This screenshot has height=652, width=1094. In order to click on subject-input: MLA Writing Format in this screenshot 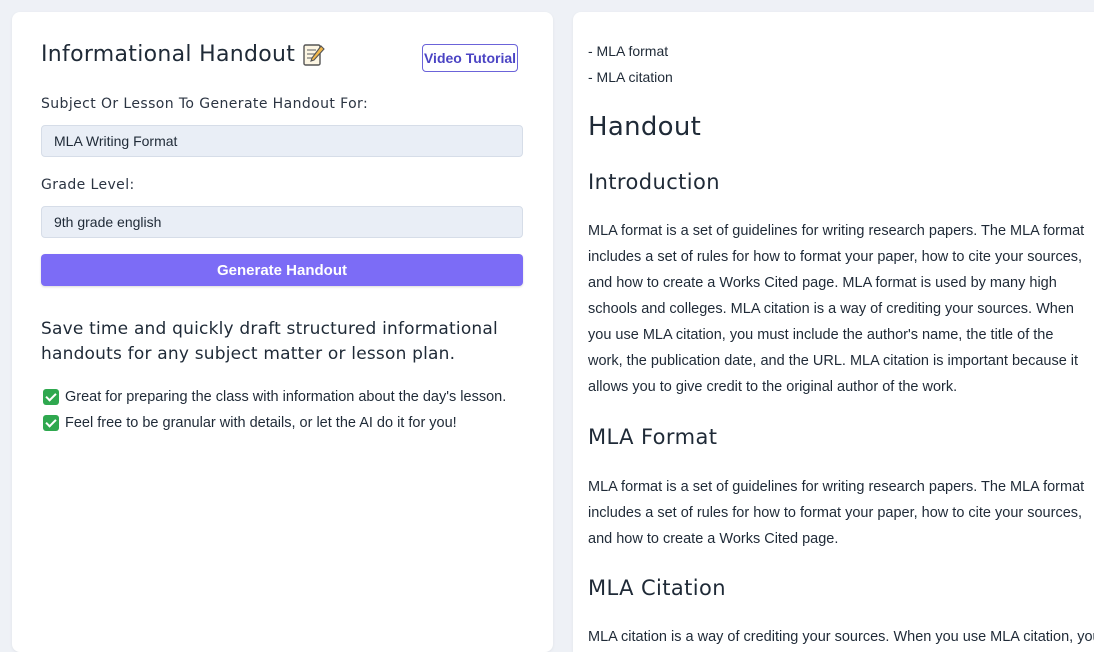, I will do `click(282, 141)`.